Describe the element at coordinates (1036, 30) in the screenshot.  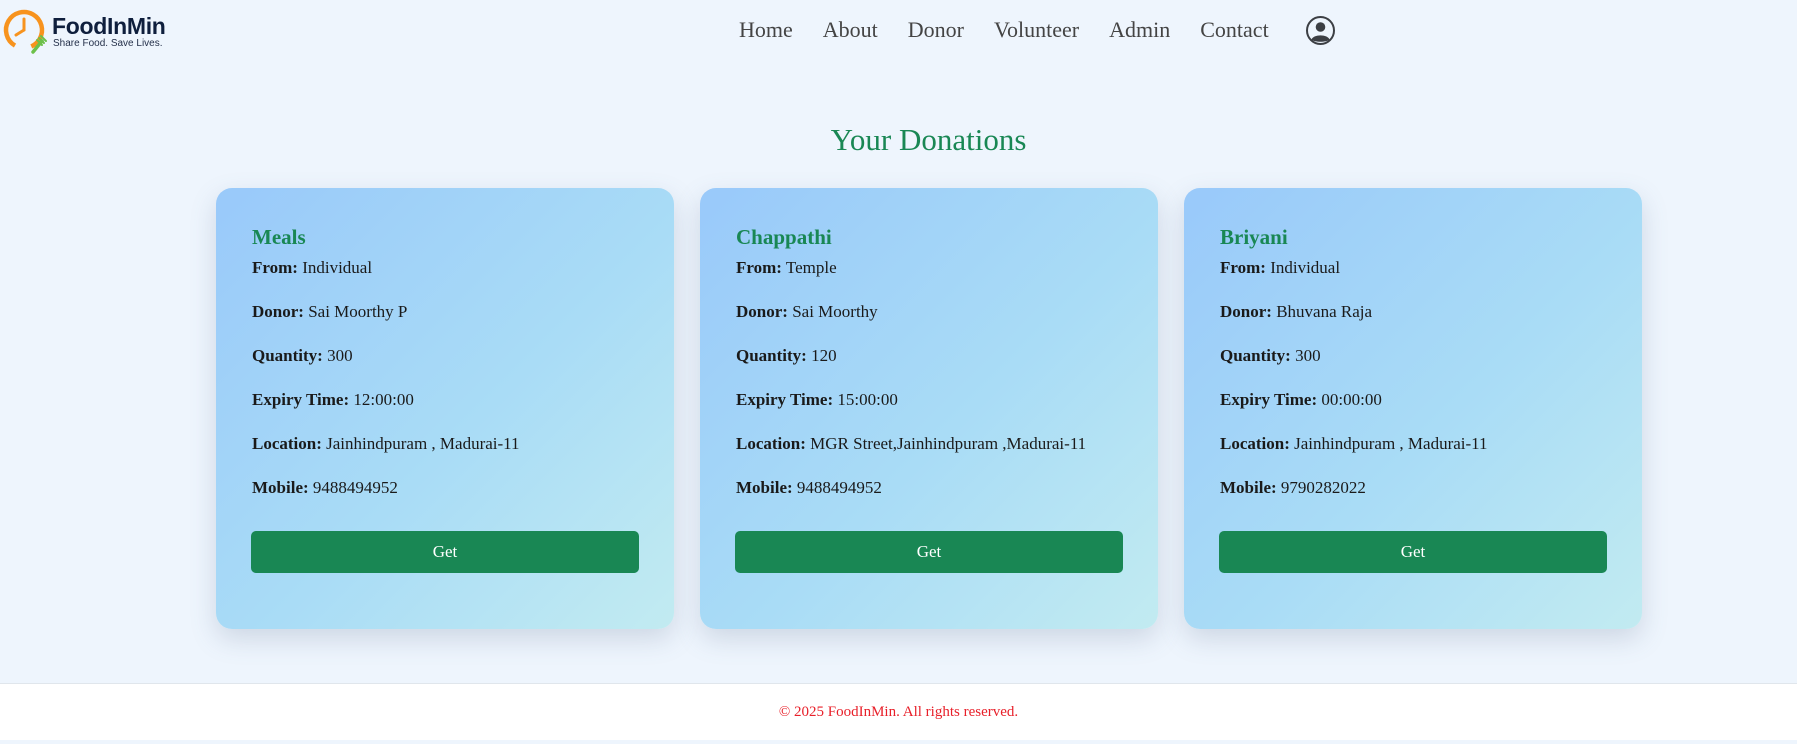
I see `nav-volunteer: Volunteer` at that location.